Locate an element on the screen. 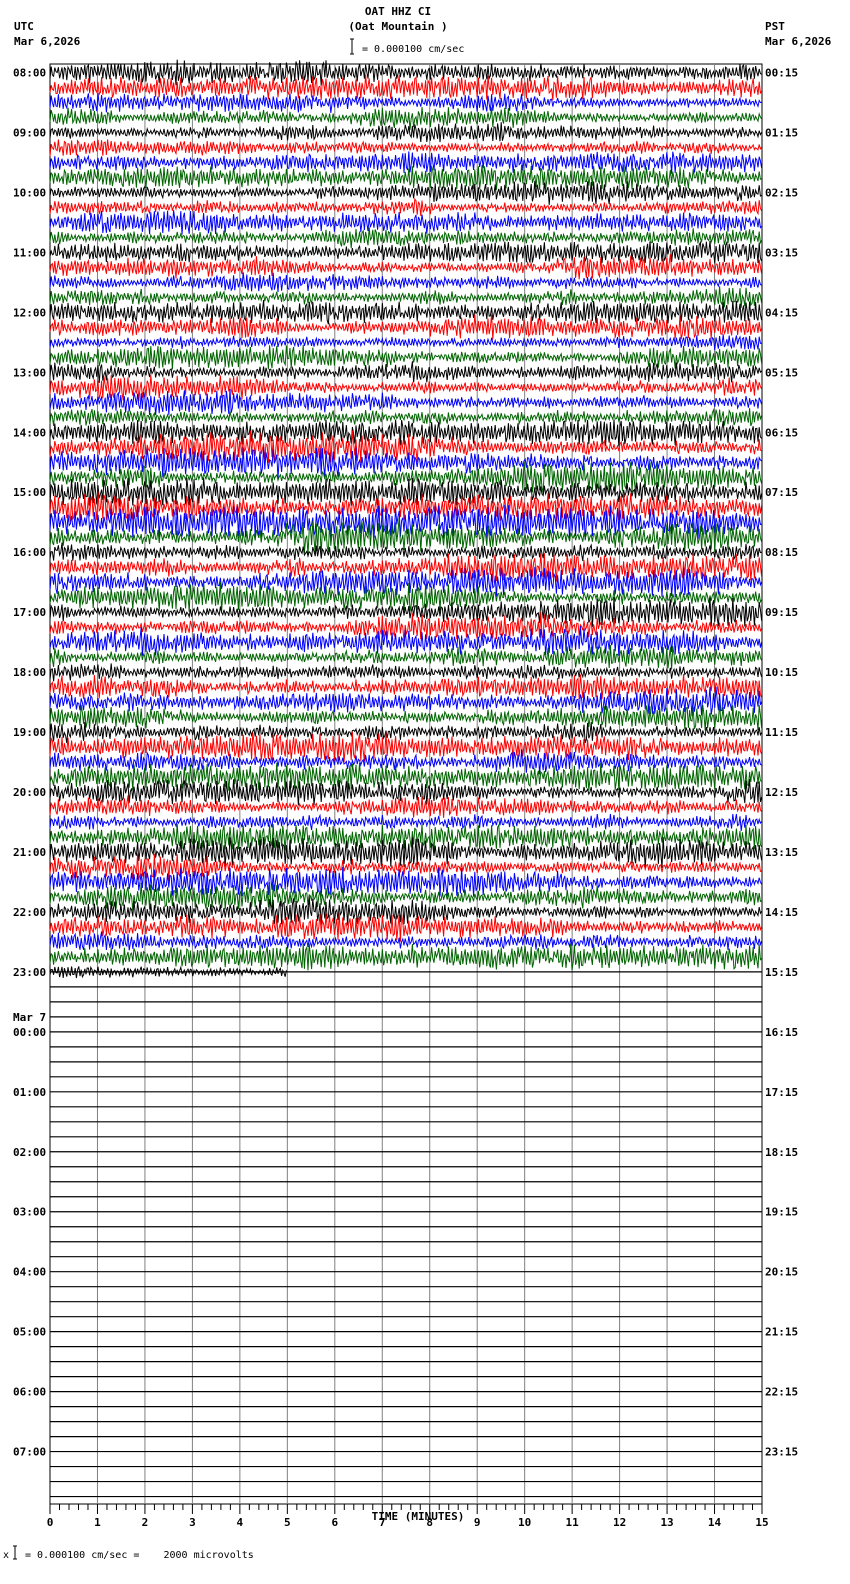  pst-hour-label: 22:15 is located at coordinates (781, 1392).